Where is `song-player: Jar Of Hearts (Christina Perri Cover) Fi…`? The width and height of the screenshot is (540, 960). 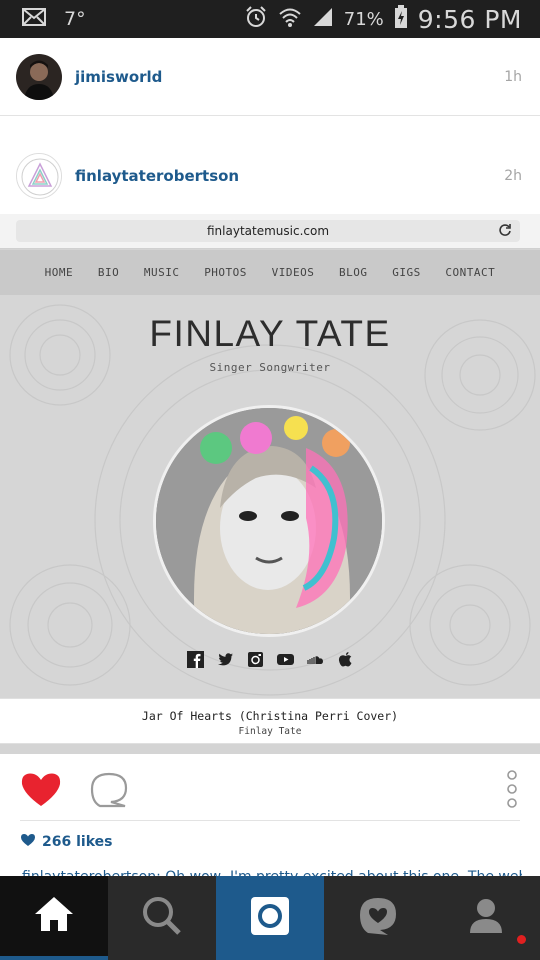
song-player: Jar Of Hearts (Christina Perri Cover) Fi… is located at coordinates (270, 721).